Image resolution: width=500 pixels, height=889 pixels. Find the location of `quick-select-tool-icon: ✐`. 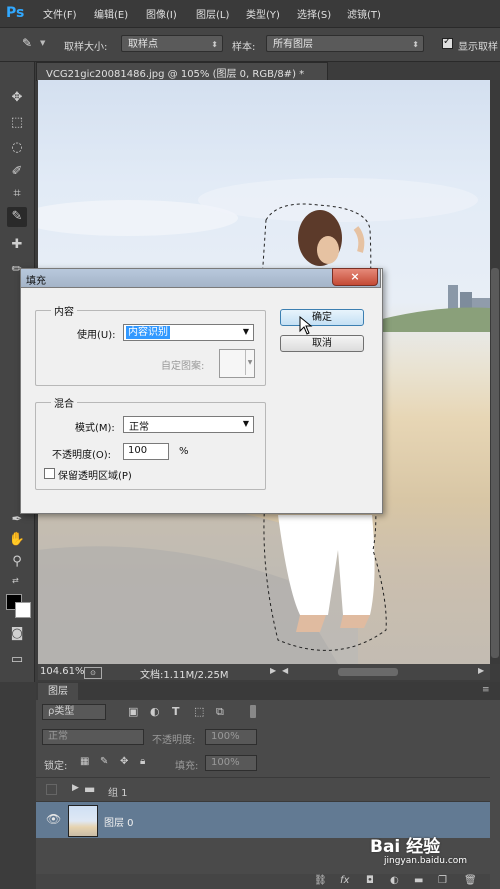

quick-select-tool-icon: ✐ is located at coordinates (17, 172).